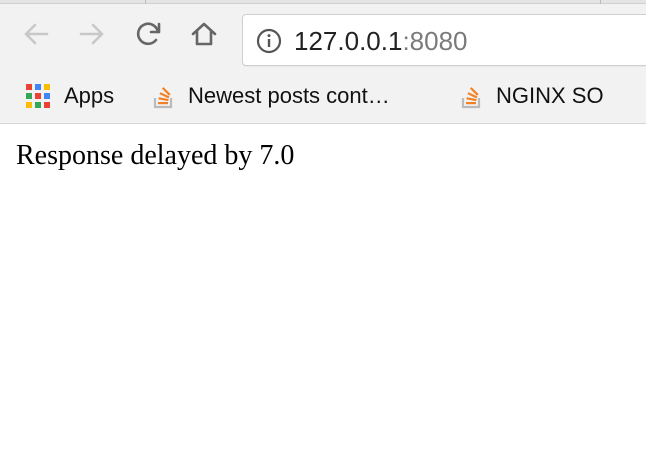 The height and width of the screenshot is (456, 646). What do you see at coordinates (39, 96) in the screenshot?
I see `apps-grid-icon` at bounding box center [39, 96].